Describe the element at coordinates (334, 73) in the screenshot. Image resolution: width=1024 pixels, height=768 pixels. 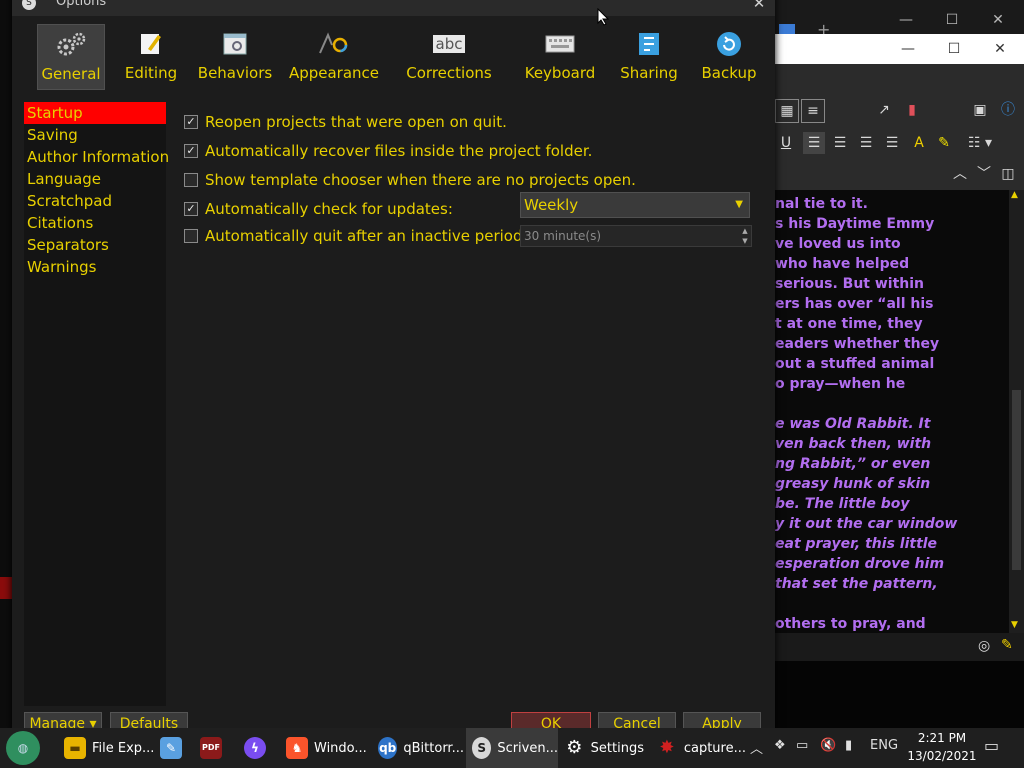
I see `tab-label: Appearance` at that location.